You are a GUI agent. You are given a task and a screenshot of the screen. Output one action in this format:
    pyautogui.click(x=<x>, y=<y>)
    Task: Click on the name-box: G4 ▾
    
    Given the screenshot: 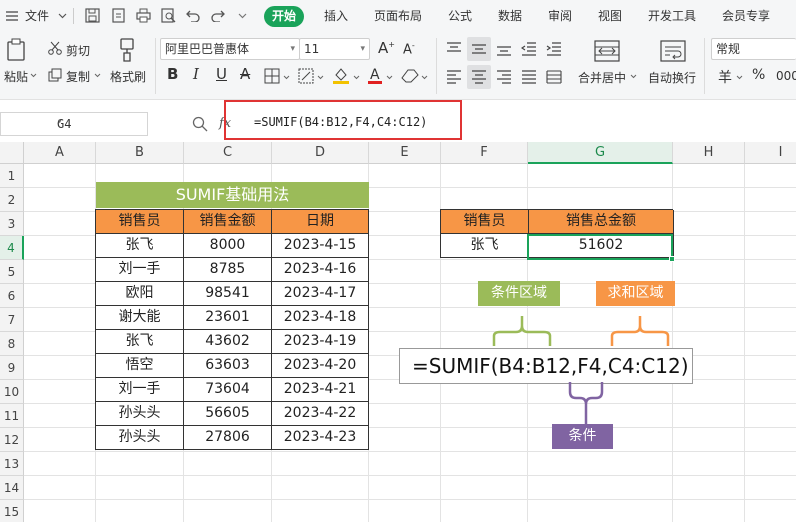 What is the action you would take?
    pyautogui.click(x=74, y=124)
    